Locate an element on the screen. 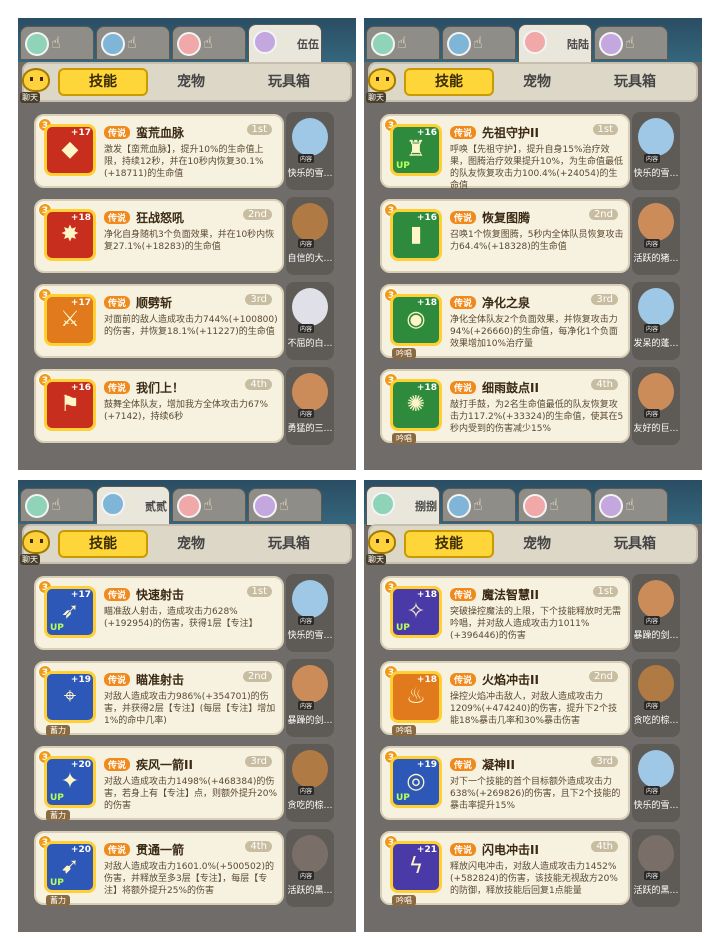  skill-order: 4th is located at coordinates (604, 384).